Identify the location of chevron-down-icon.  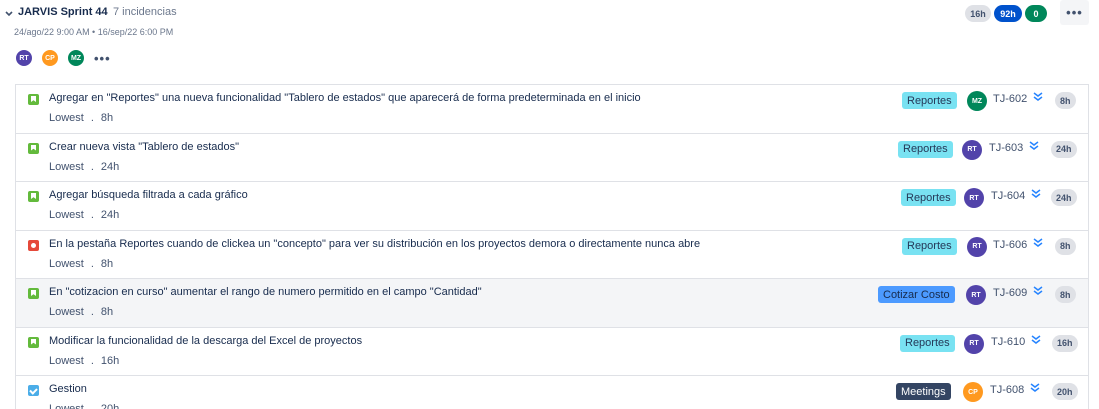
(9, 13).